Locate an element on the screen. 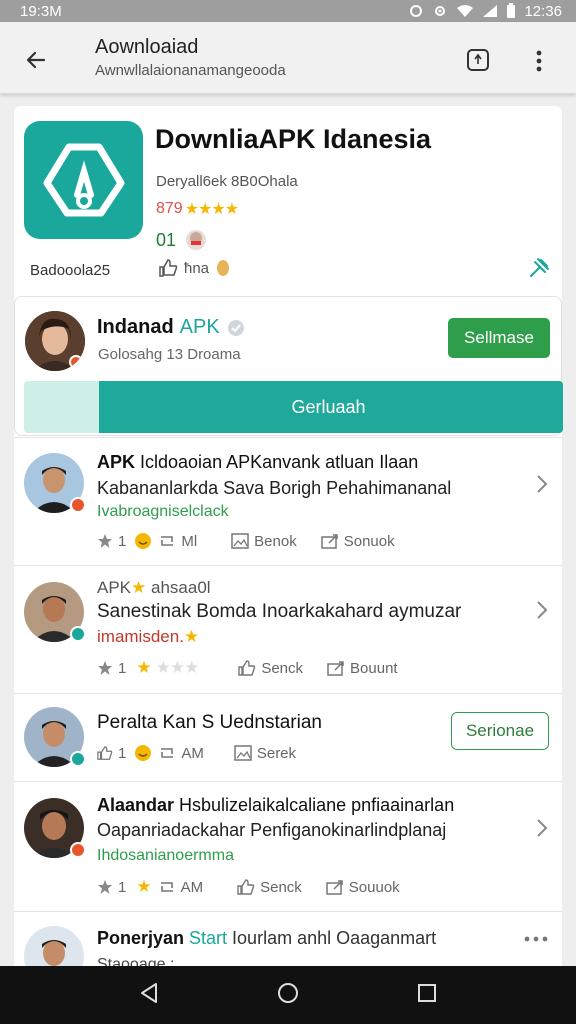 Image resolution: width=576 pixels, height=1024 pixels. verified-icon is located at coordinates (235, 327).